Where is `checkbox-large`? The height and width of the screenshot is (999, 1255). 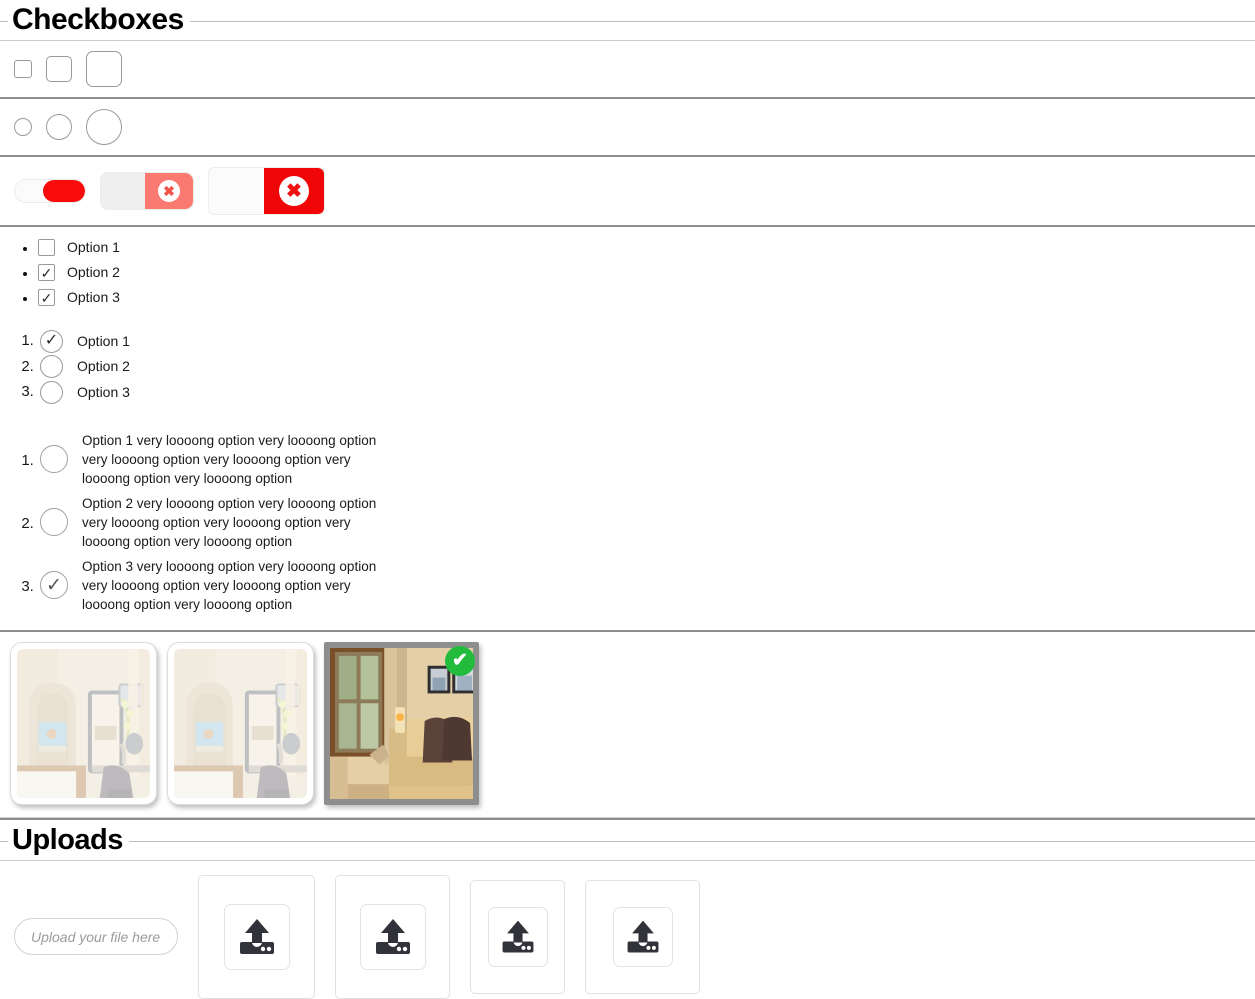
checkbox-large is located at coordinates (104, 69).